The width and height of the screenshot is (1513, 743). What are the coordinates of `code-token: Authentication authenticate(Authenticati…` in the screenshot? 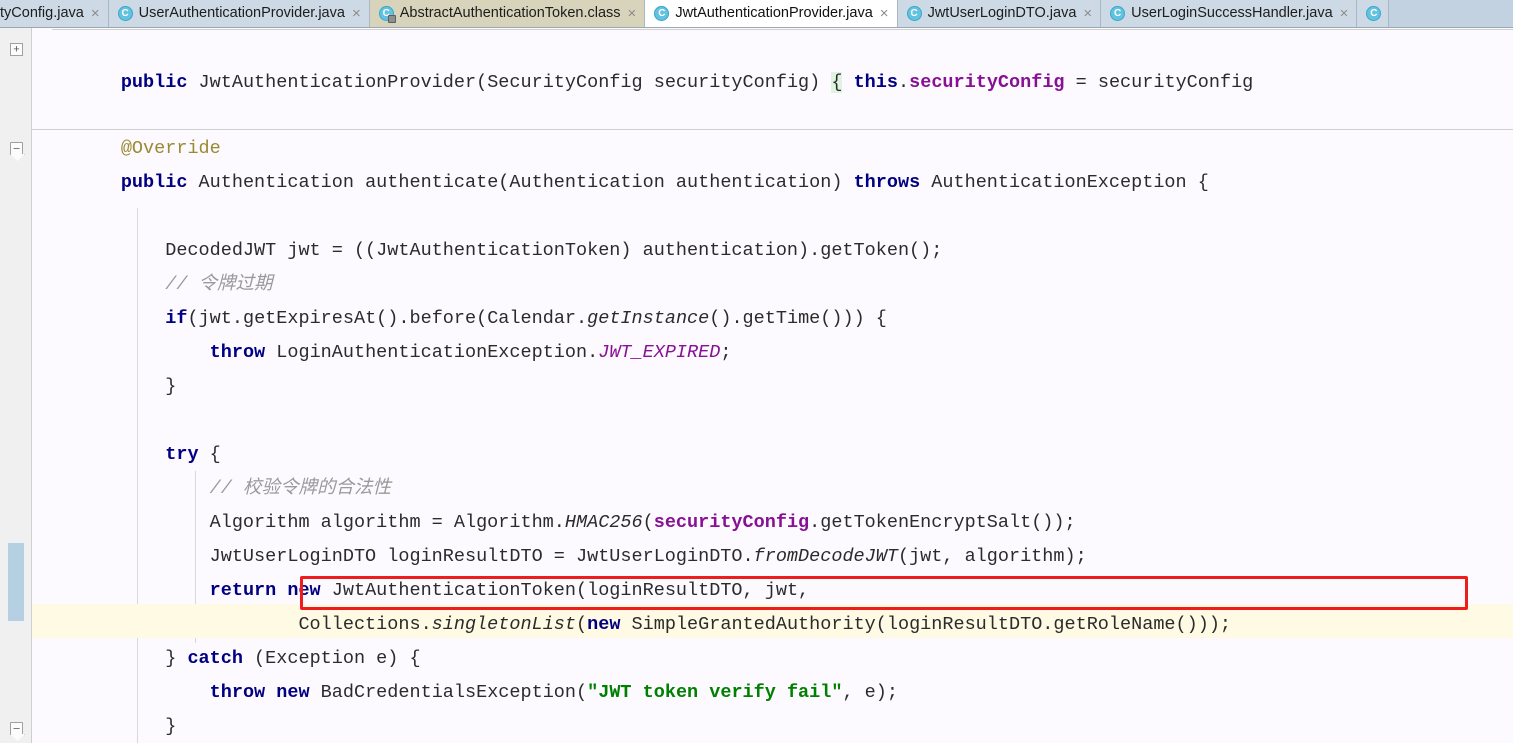 It's located at (526, 182).